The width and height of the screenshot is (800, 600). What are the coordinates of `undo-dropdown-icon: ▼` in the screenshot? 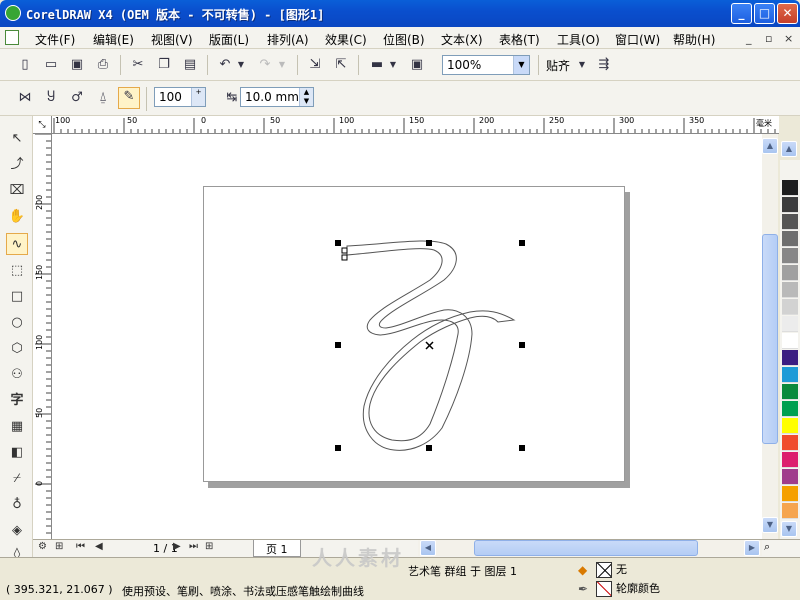 It's located at (241, 65).